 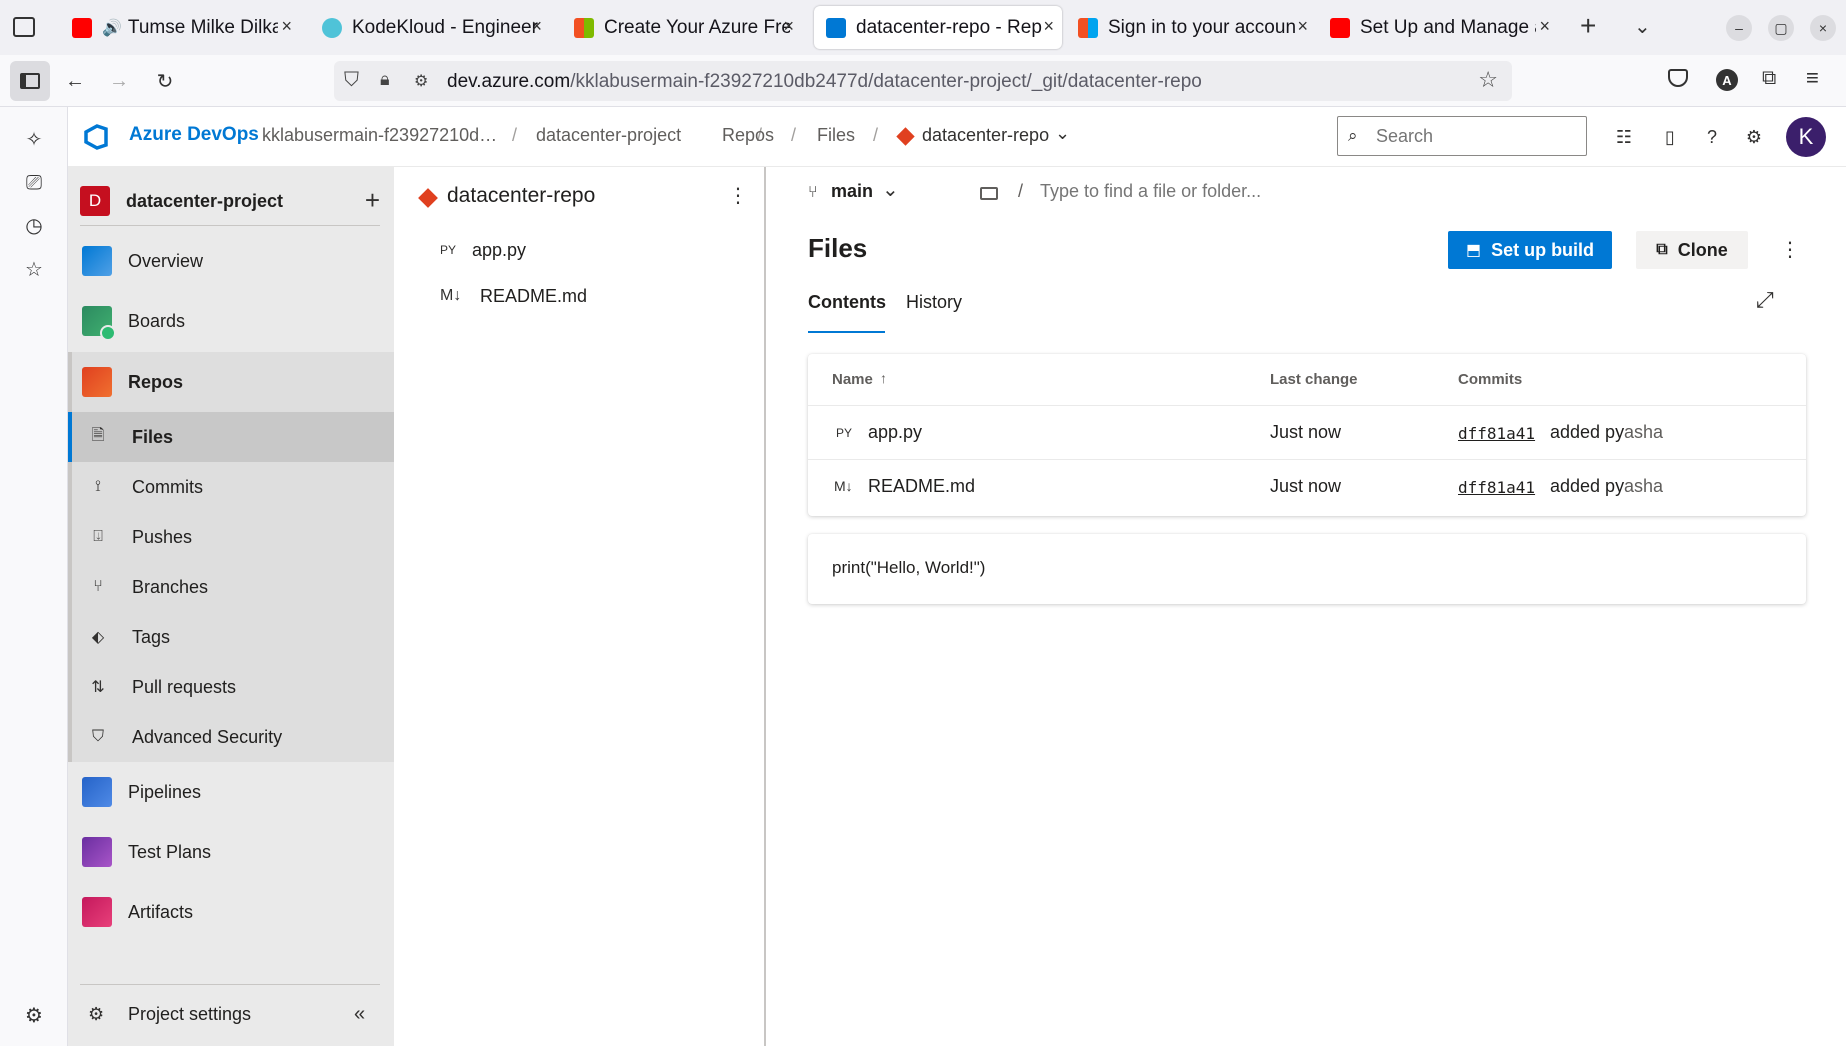 What do you see at coordinates (233, 687) in the screenshot?
I see `nav-pull-requests: ⇅ Pull requests` at bounding box center [233, 687].